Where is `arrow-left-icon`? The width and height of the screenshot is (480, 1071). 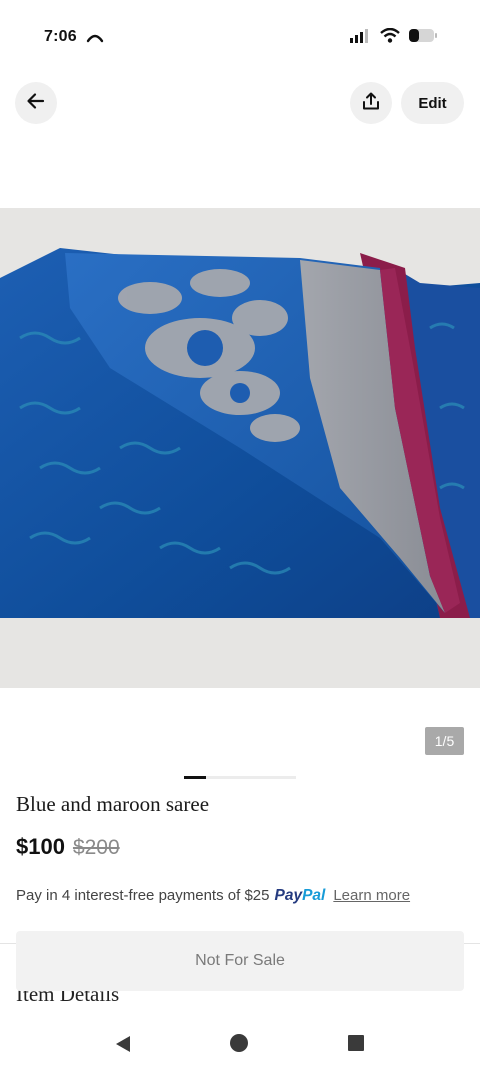
arrow-left-icon is located at coordinates (36, 103).